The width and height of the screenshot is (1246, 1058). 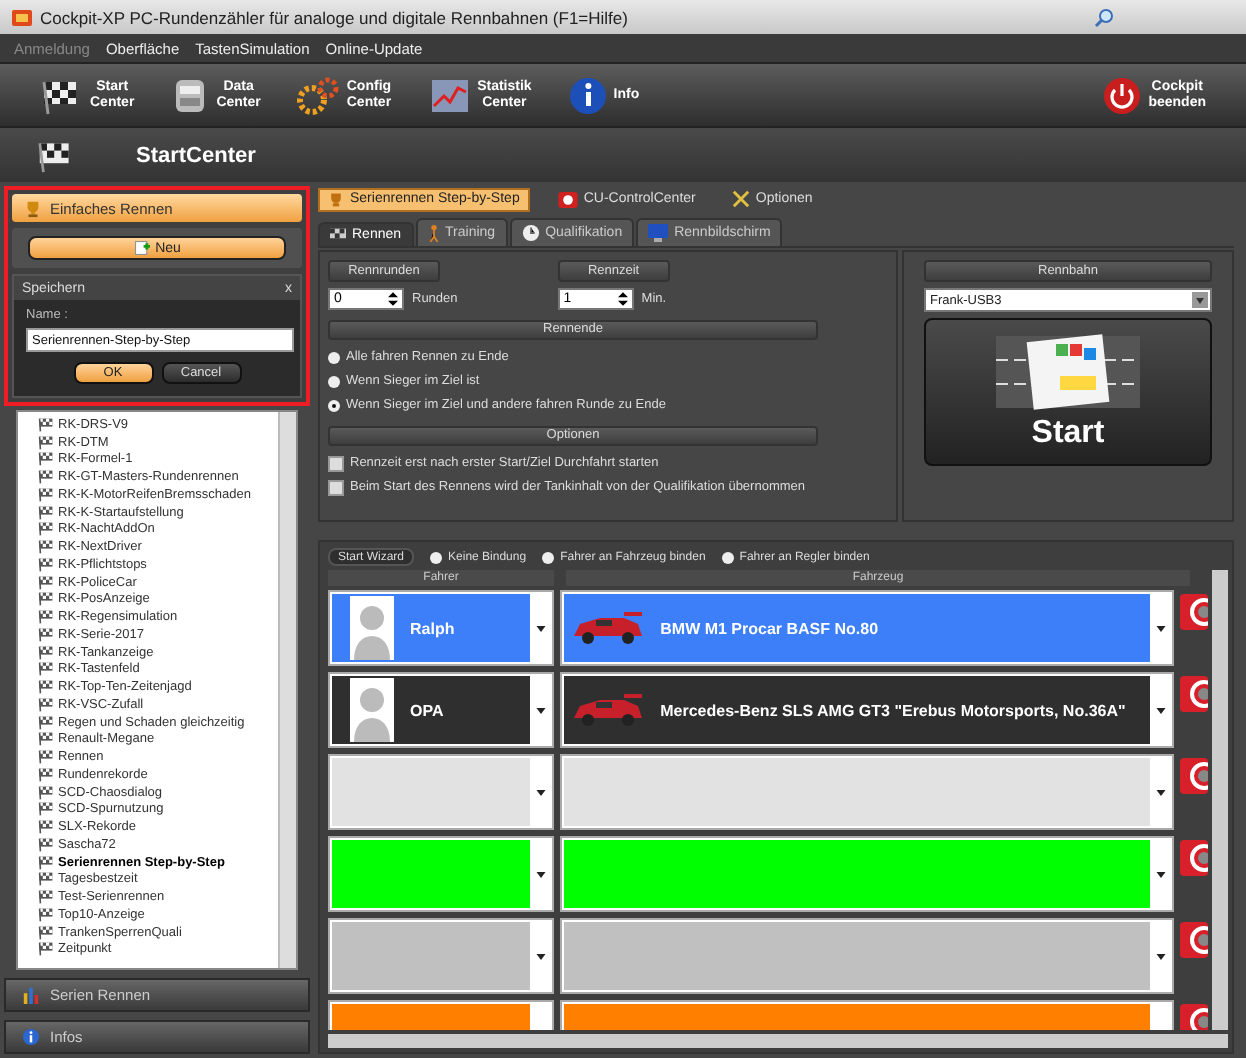 I want to click on monitor-icon, so click(x=658, y=233).